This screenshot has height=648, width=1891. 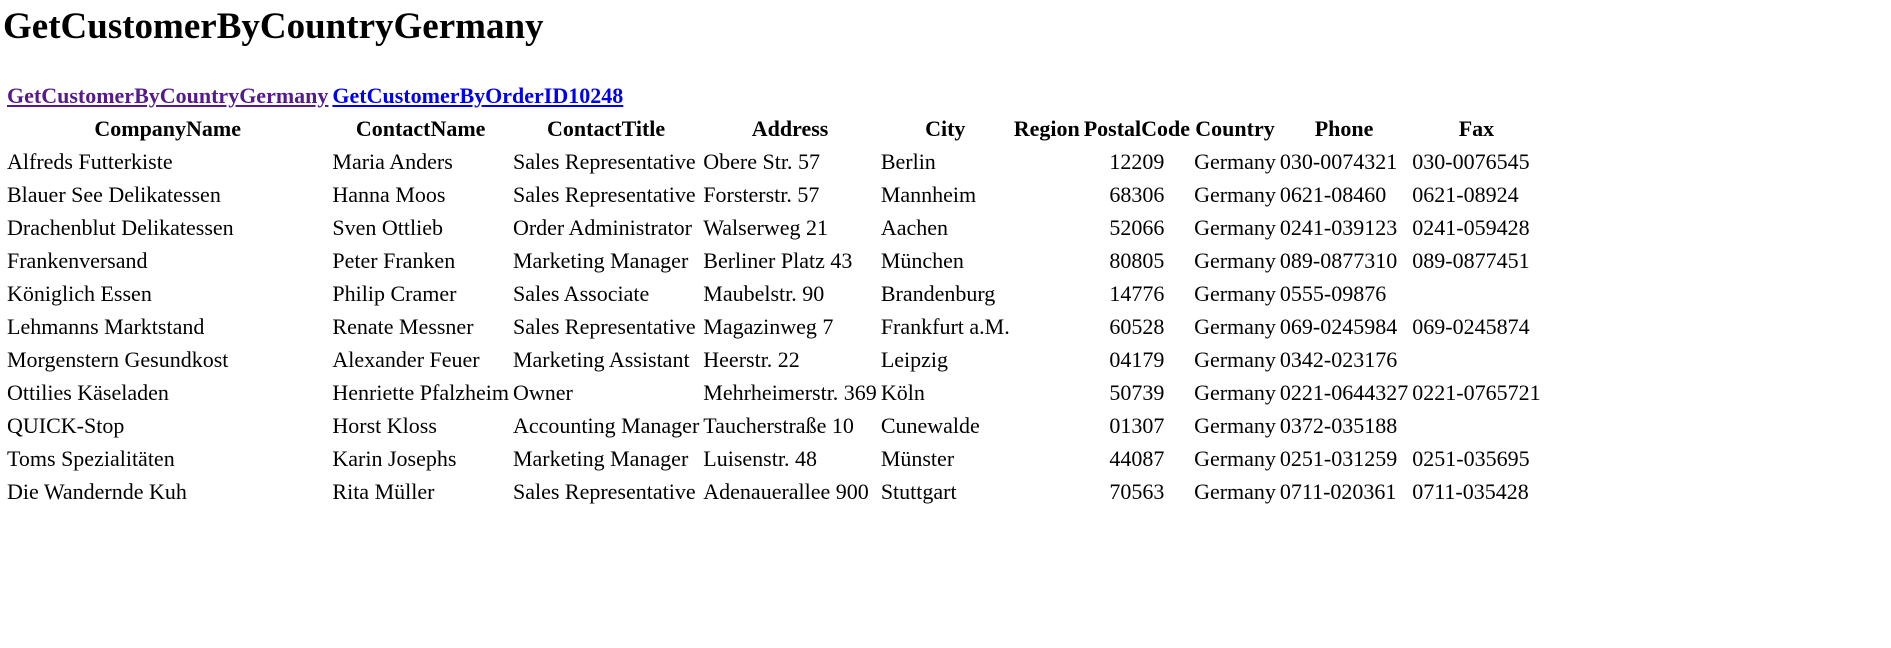 What do you see at coordinates (90, 161) in the screenshot?
I see `cell-company-name: Alfreds Futterkiste` at bounding box center [90, 161].